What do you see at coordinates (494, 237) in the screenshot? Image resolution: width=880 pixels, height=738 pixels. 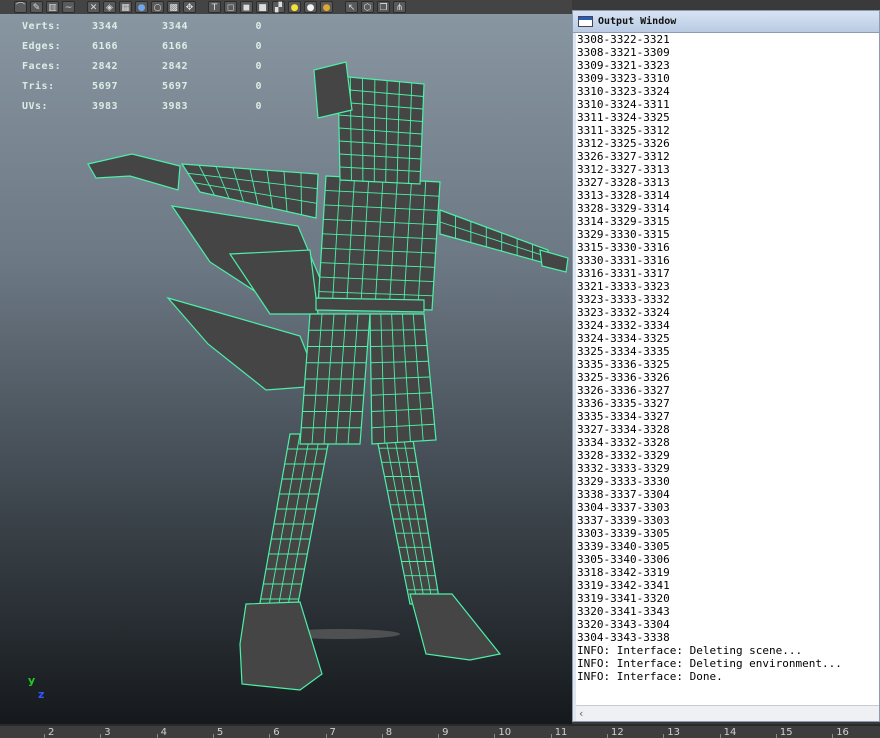 I see `right-arm` at bounding box center [494, 237].